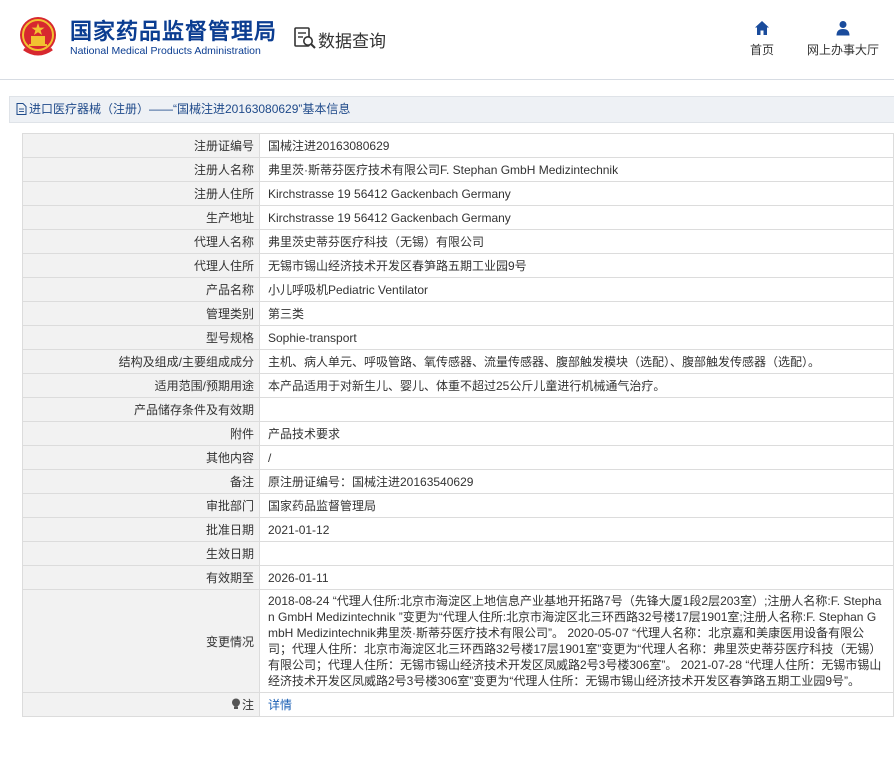 The image size is (894, 765). What do you see at coordinates (141, 529) in the screenshot?
I see `field-label: 批准日期` at bounding box center [141, 529].